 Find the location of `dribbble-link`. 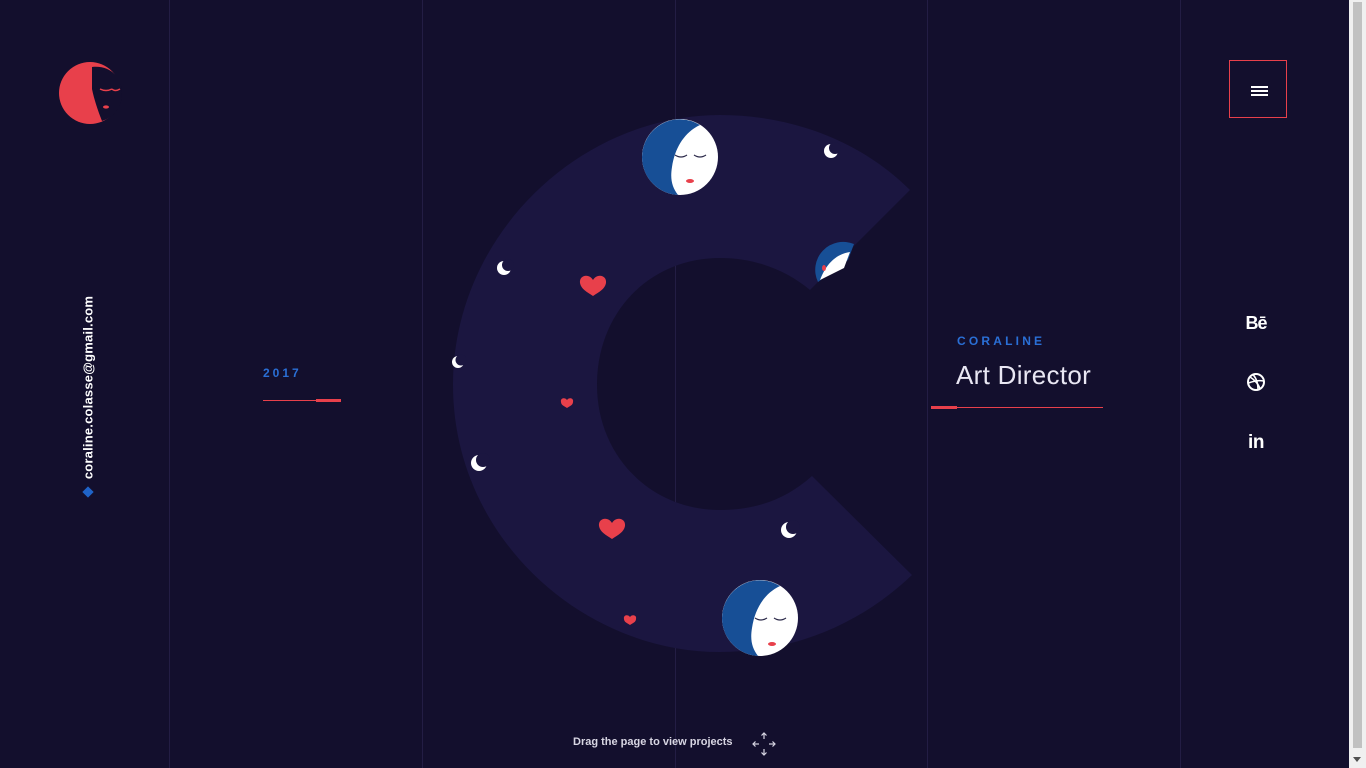

dribbble-link is located at coordinates (1256, 384).